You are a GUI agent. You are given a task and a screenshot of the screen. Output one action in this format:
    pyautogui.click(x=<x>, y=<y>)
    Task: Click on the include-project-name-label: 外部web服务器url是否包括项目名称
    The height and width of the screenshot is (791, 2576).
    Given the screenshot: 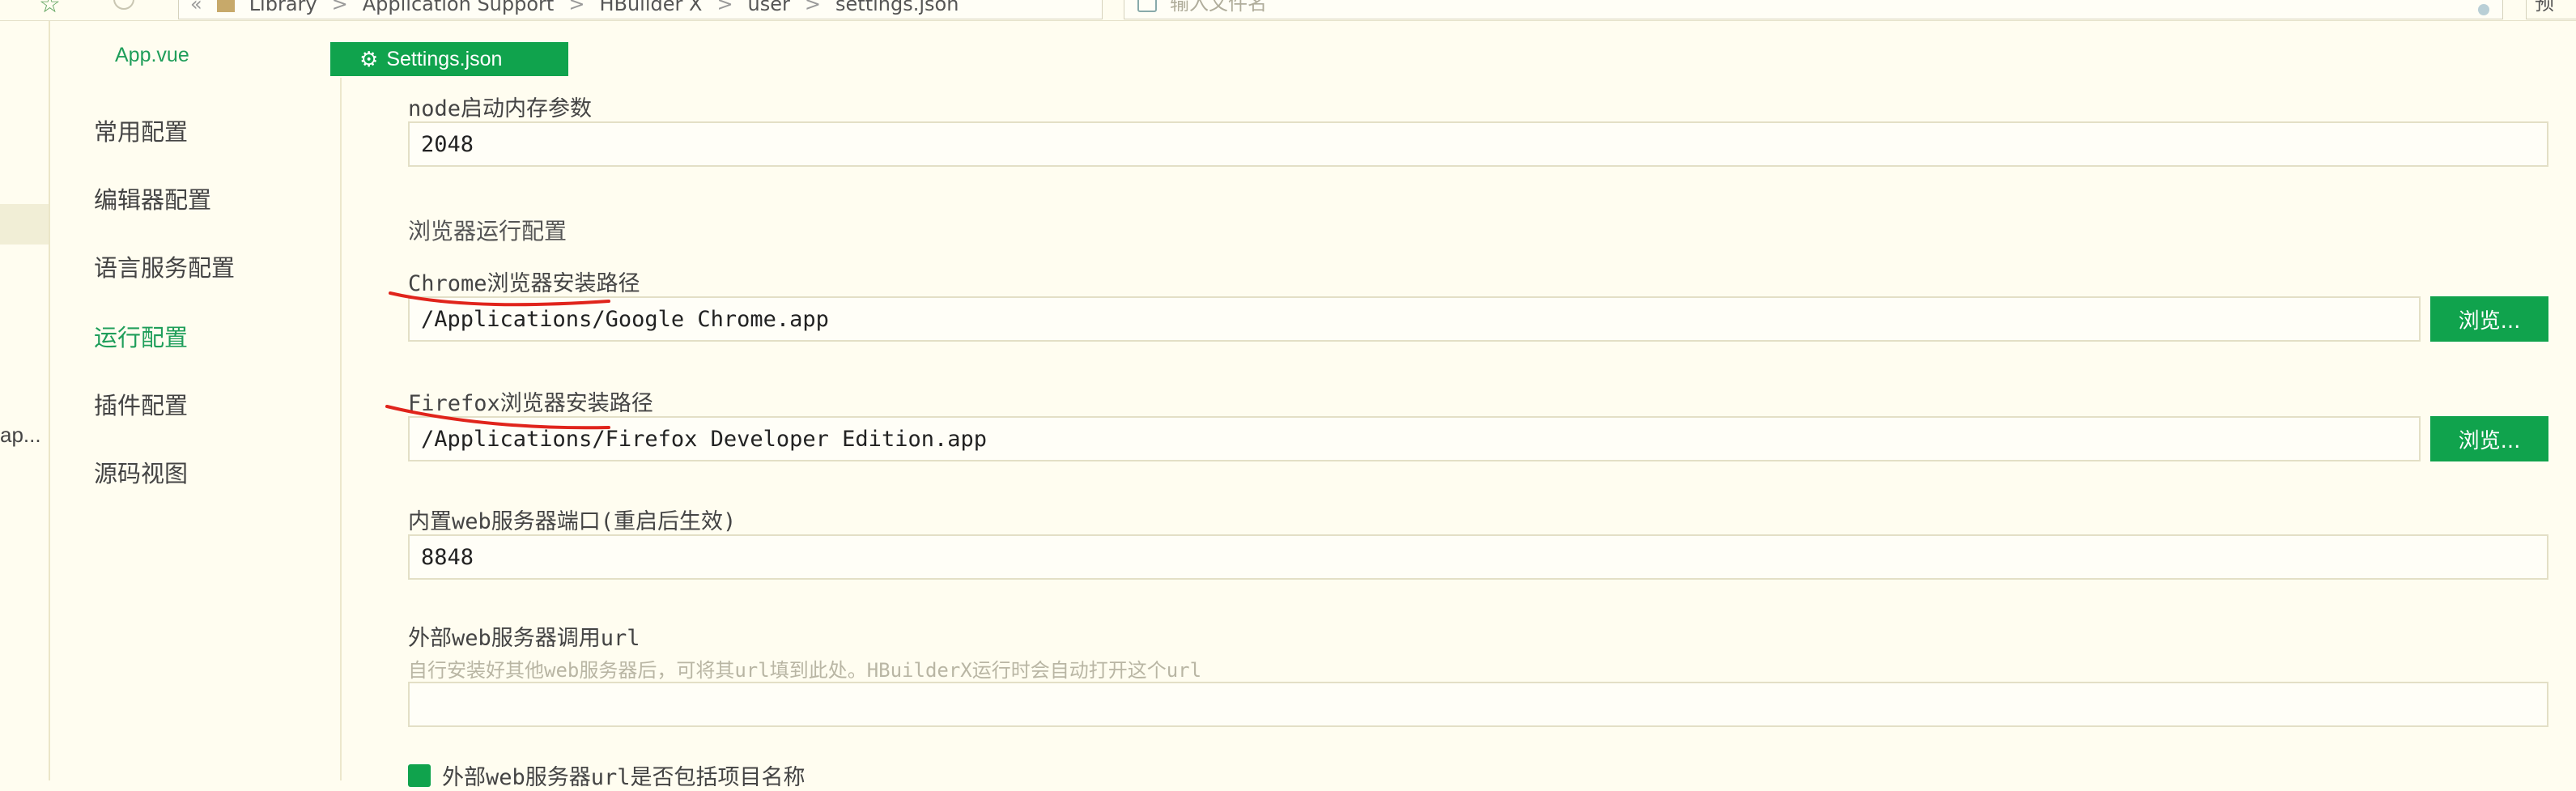 What is the action you would take?
    pyautogui.click(x=624, y=777)
    